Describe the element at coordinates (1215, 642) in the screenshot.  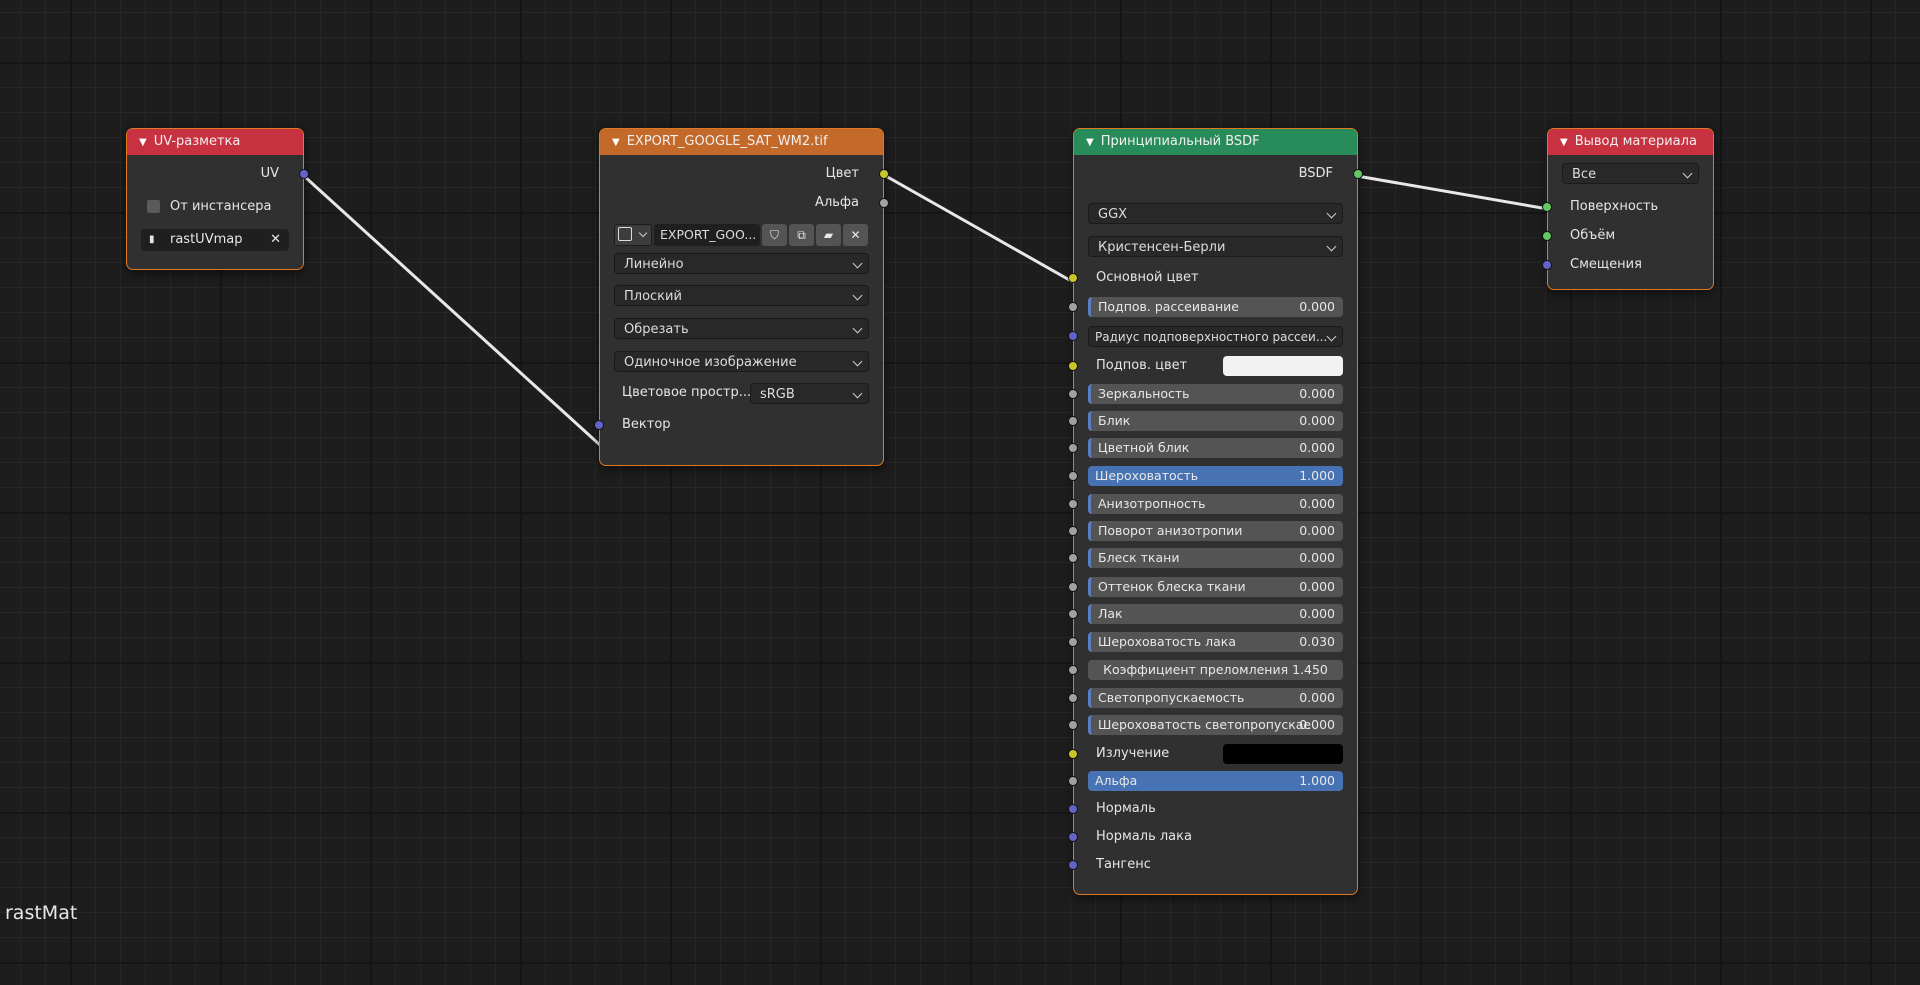
I see `clearcoat-roughness-slider: Шероховатость лака 0.030` at that location.